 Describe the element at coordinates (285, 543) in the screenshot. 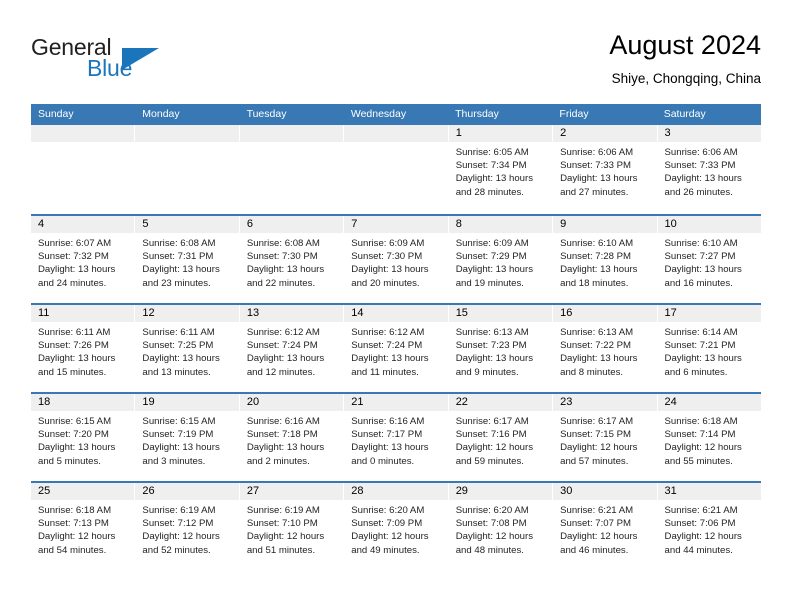

I see `daylight-text: Daylight: 12 hours and 51 minutes.` at that location.